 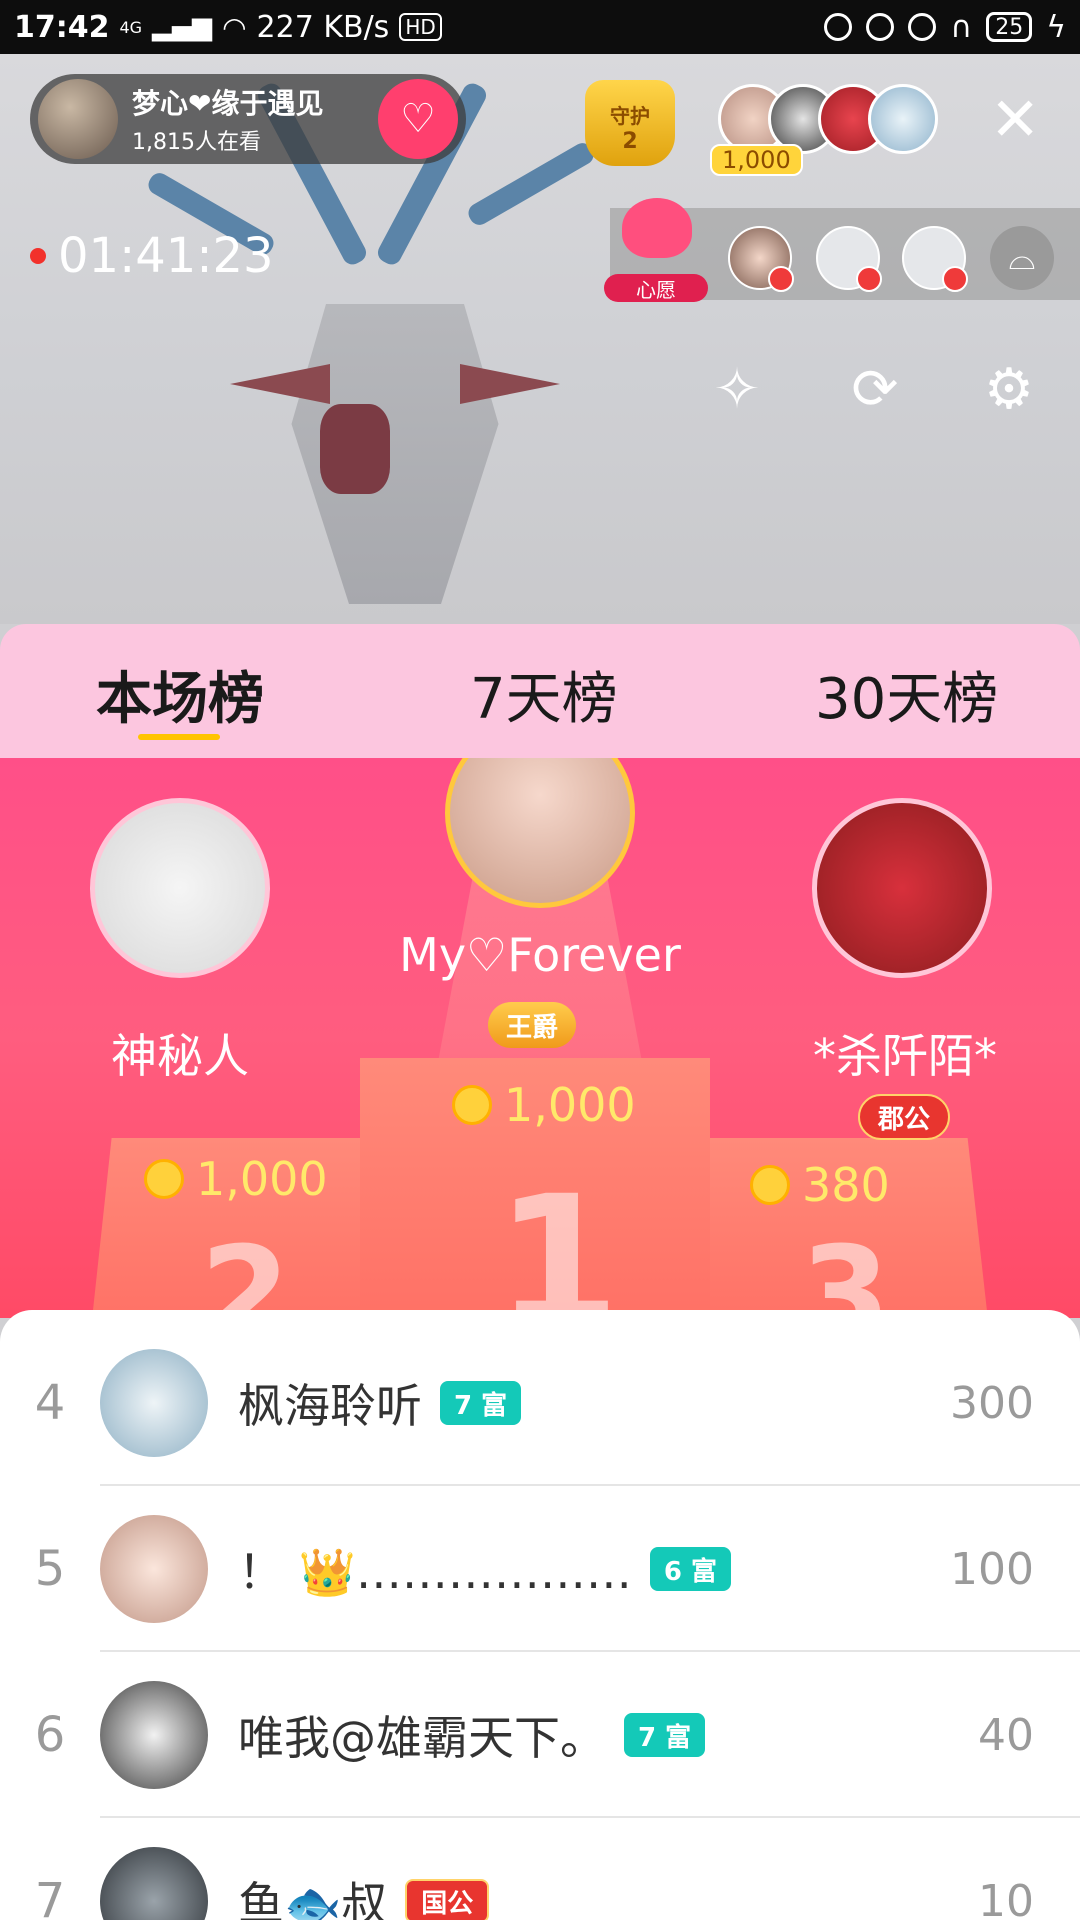 What do you see at coordinates (690, 1569) in the screenshot?
I see `rich-level-badge: 6 富` at bounding box center [690, 1569].